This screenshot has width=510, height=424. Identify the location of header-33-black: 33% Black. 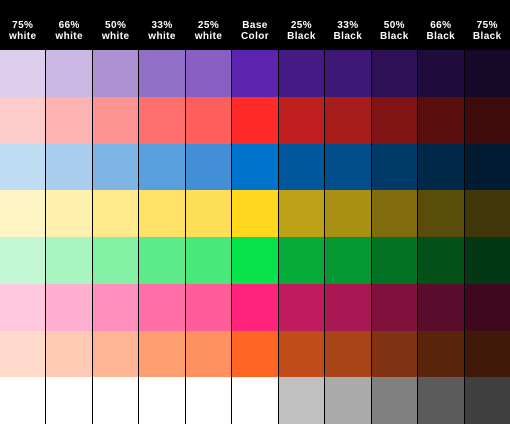
(348, 25).